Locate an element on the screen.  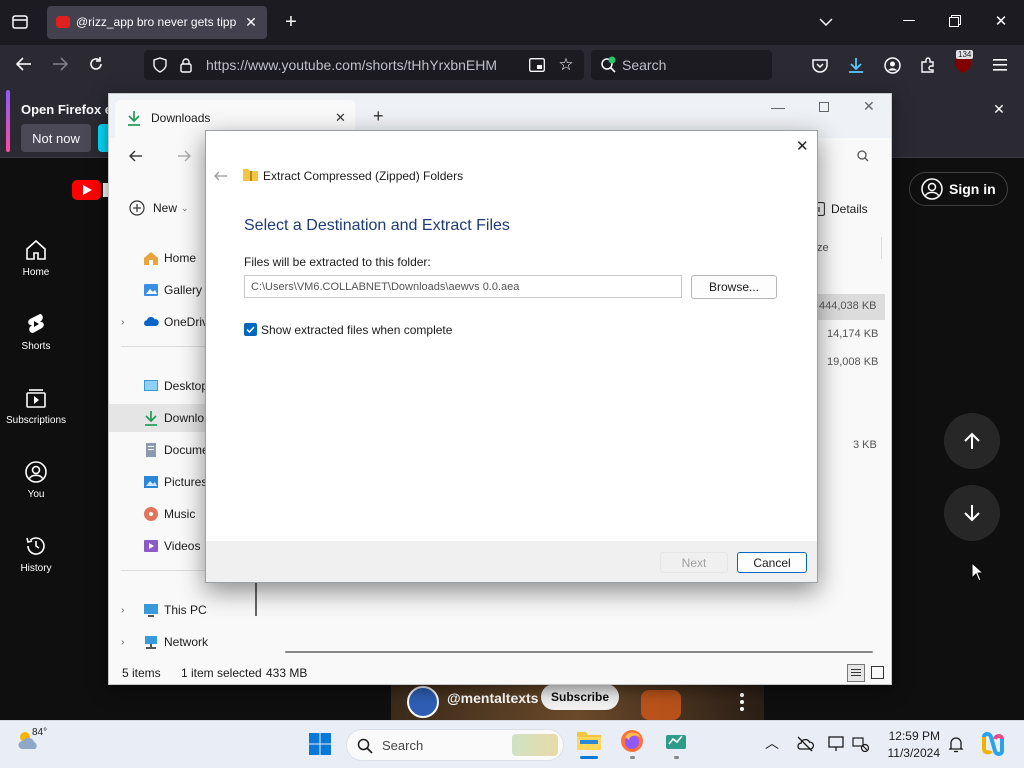
extensions-puzzle-icon is located at coordinates (928, 65).